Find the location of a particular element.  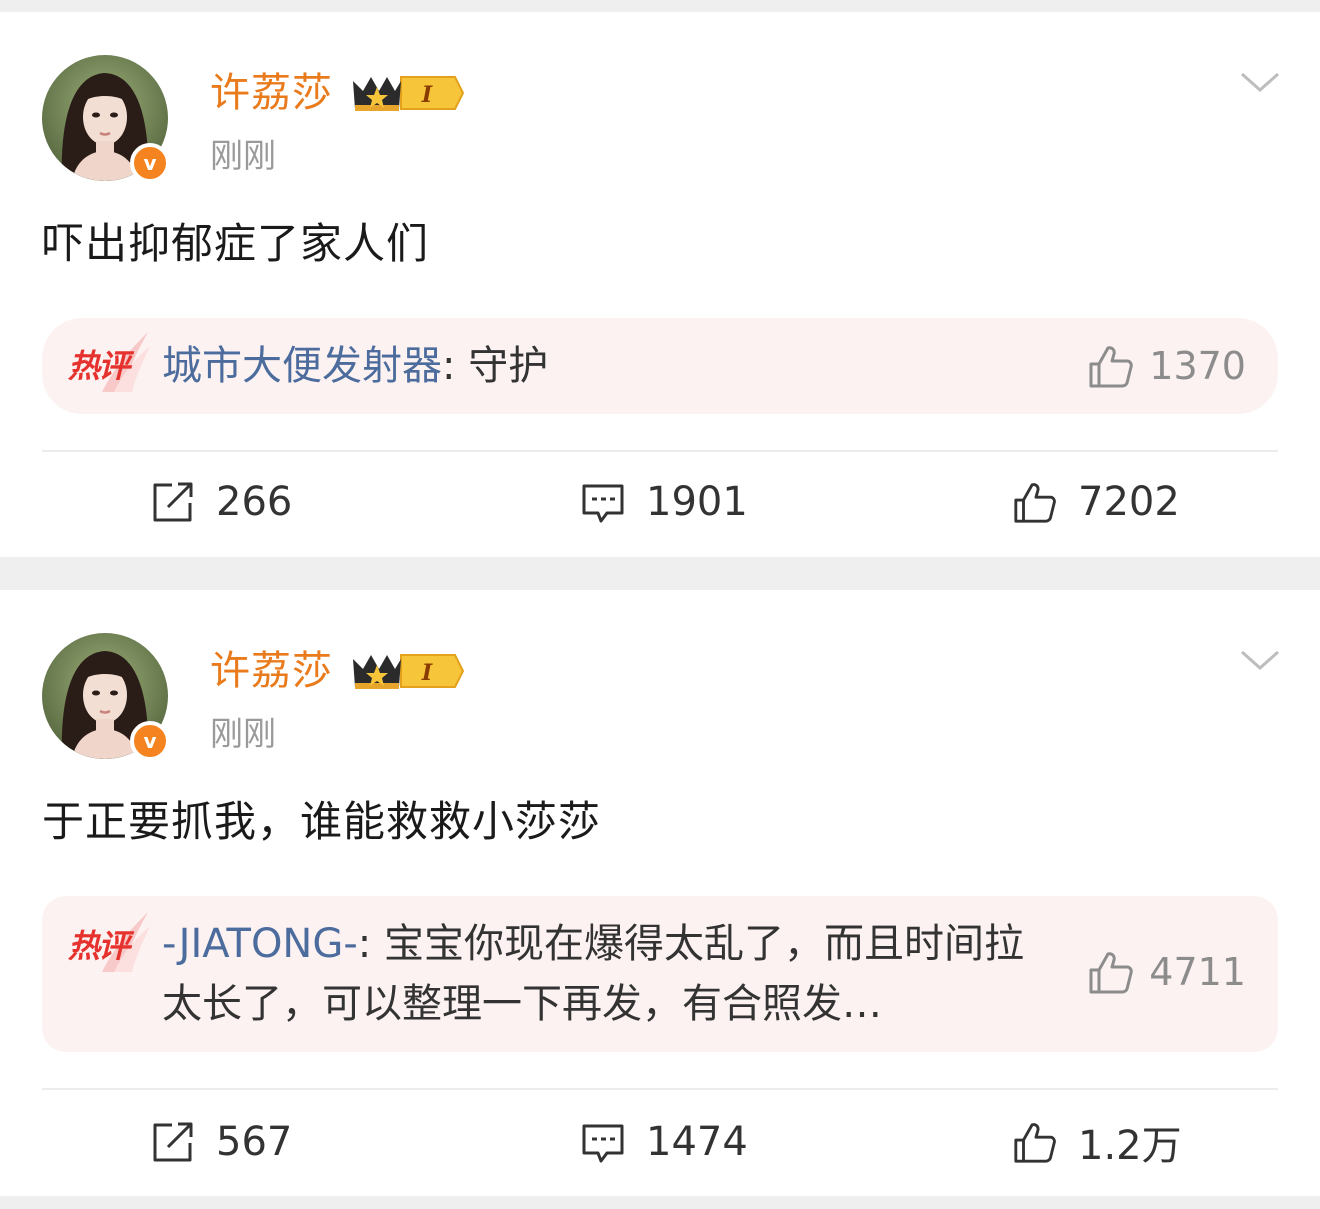

comment-button: 1901 is located at coordinates (664, 502).